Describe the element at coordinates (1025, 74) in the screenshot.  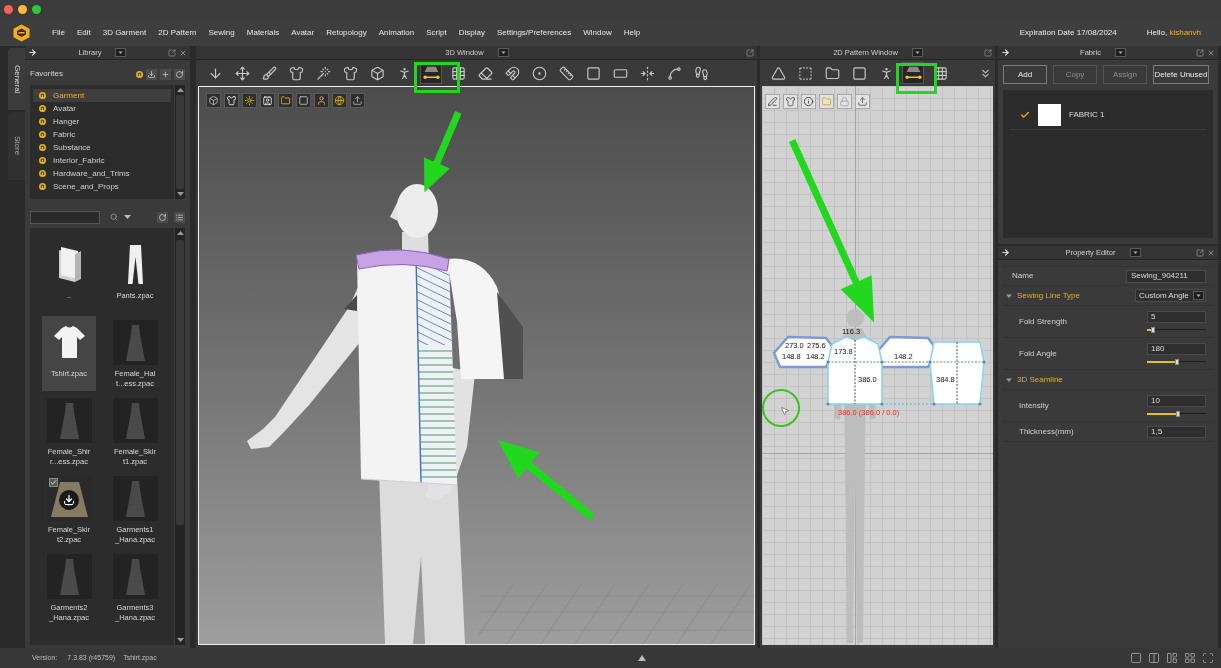
I see `add-button: Add` at that location.